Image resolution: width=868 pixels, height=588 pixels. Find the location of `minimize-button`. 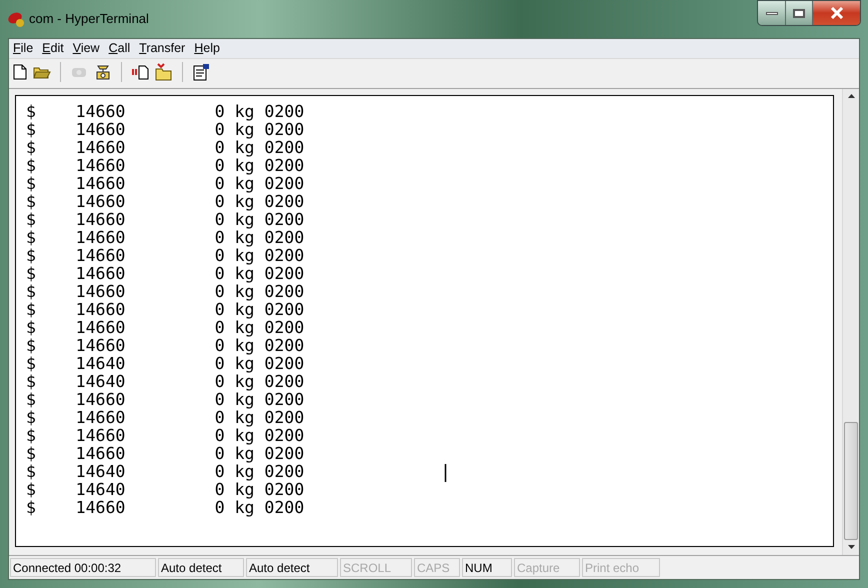

minimize-button is located at coordinates (772, 13).